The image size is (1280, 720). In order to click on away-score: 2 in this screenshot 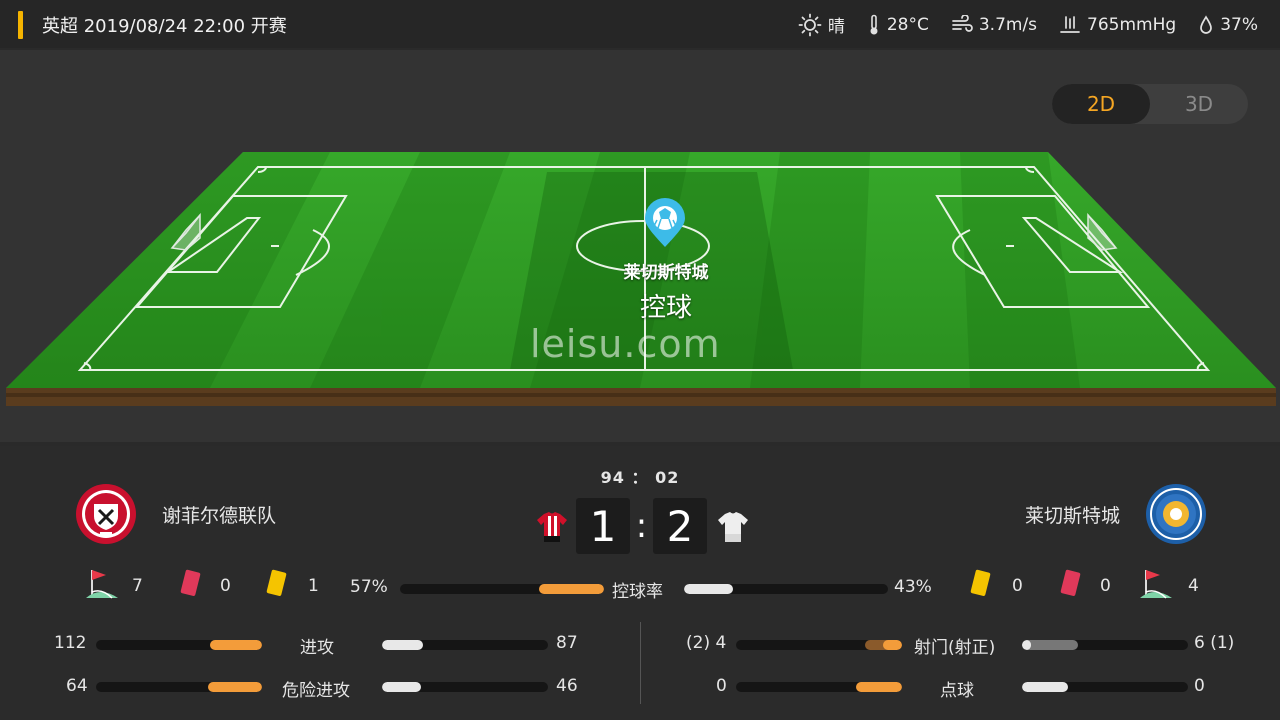, I will do `click(680, 526)`.